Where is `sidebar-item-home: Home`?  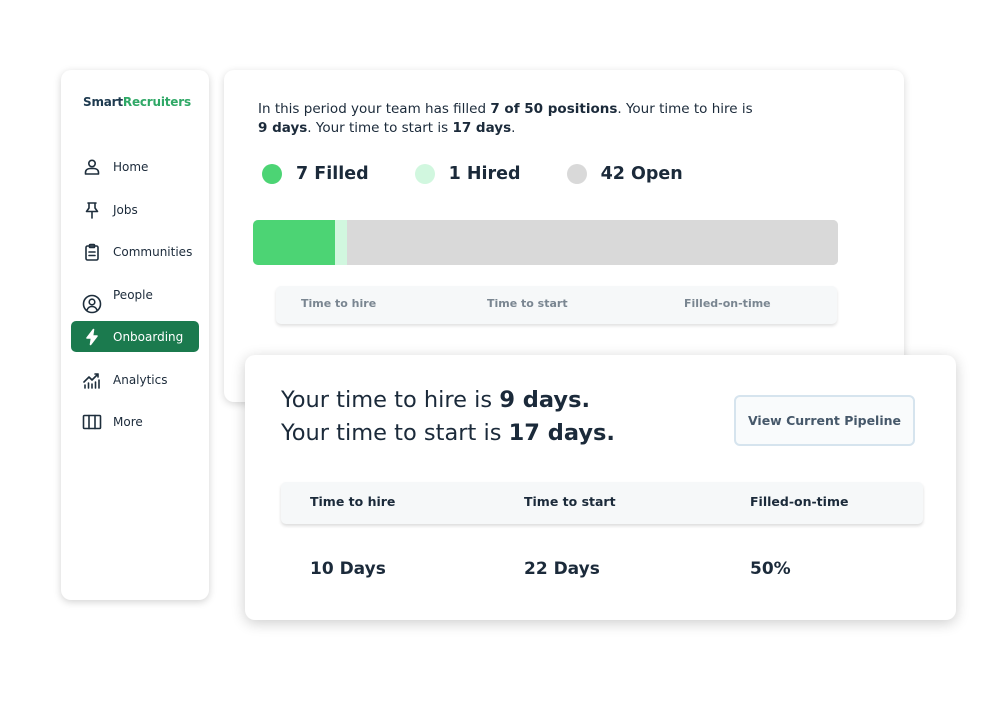
sidebar-item-home: Home is located at coordinates (135, 166).